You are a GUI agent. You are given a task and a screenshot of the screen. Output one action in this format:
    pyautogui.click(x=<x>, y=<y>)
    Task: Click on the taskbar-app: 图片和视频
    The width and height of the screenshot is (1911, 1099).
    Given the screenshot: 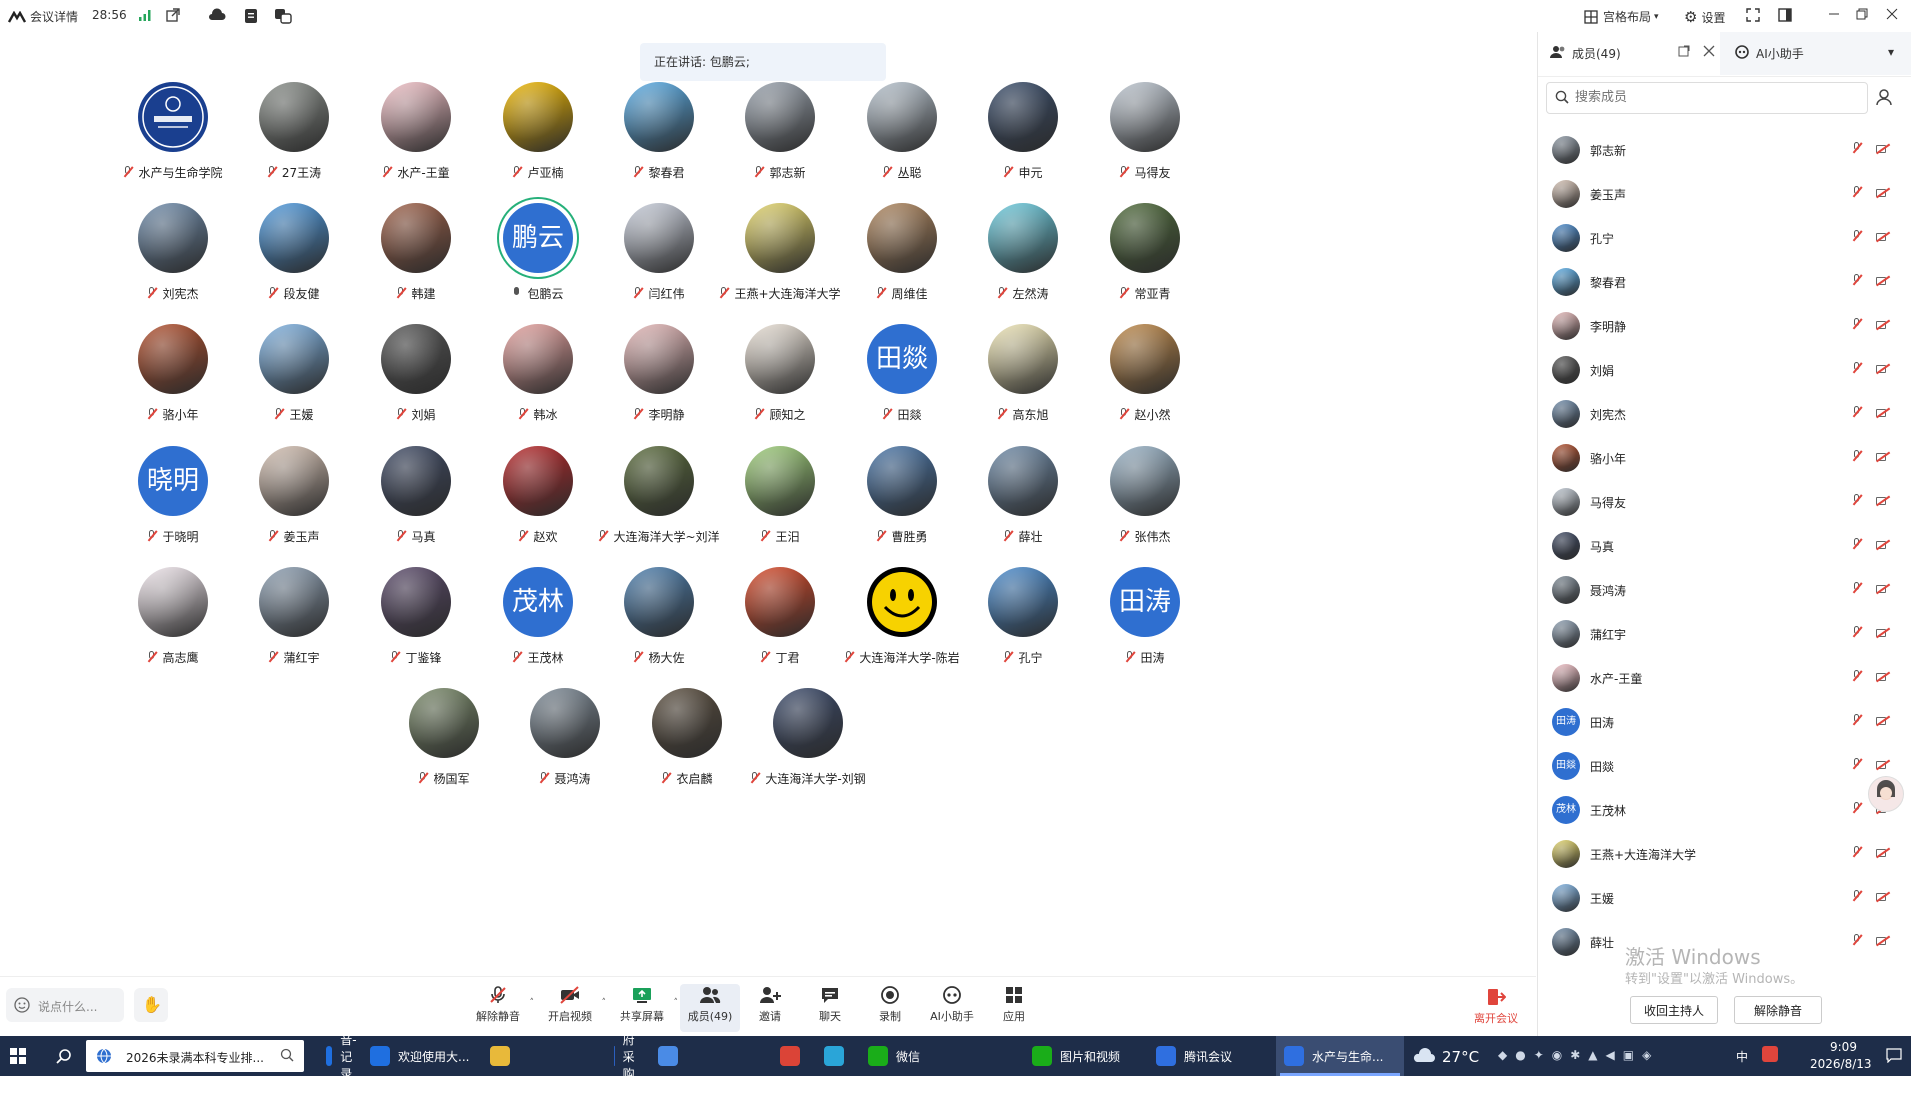 What is the action you would take?
    pyautogui.click(x=1084, y=1056)
    